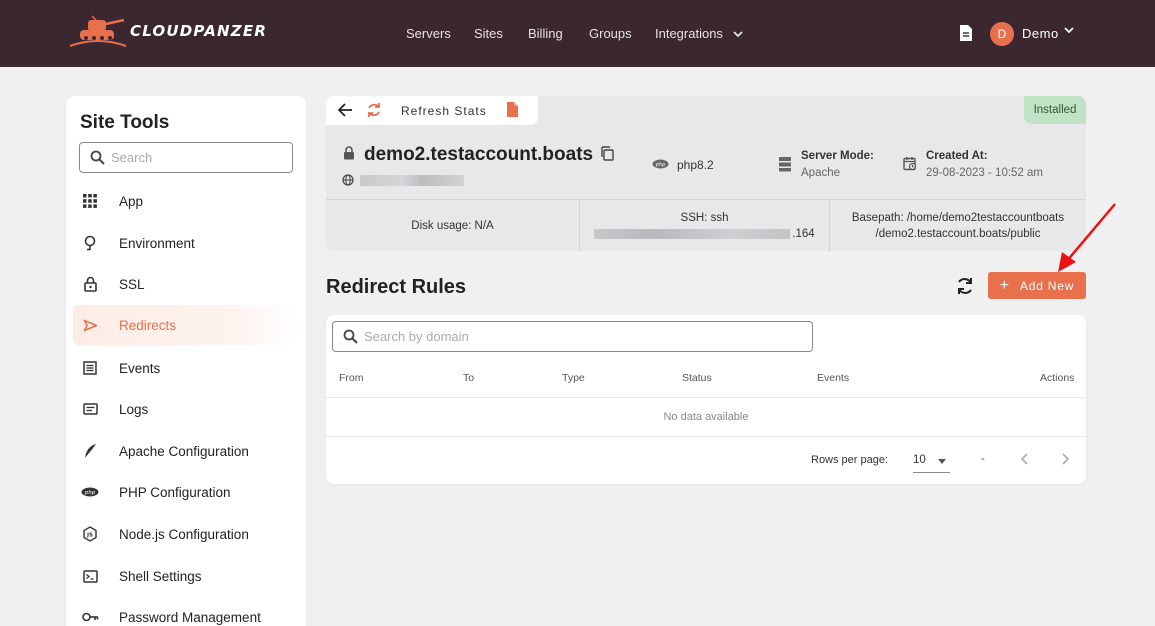 The height and width of the screenshot is (626, 1155). Describe the element at coordinates (695, 165) in the screenshot. I see `php-version: php8.2` at that location.